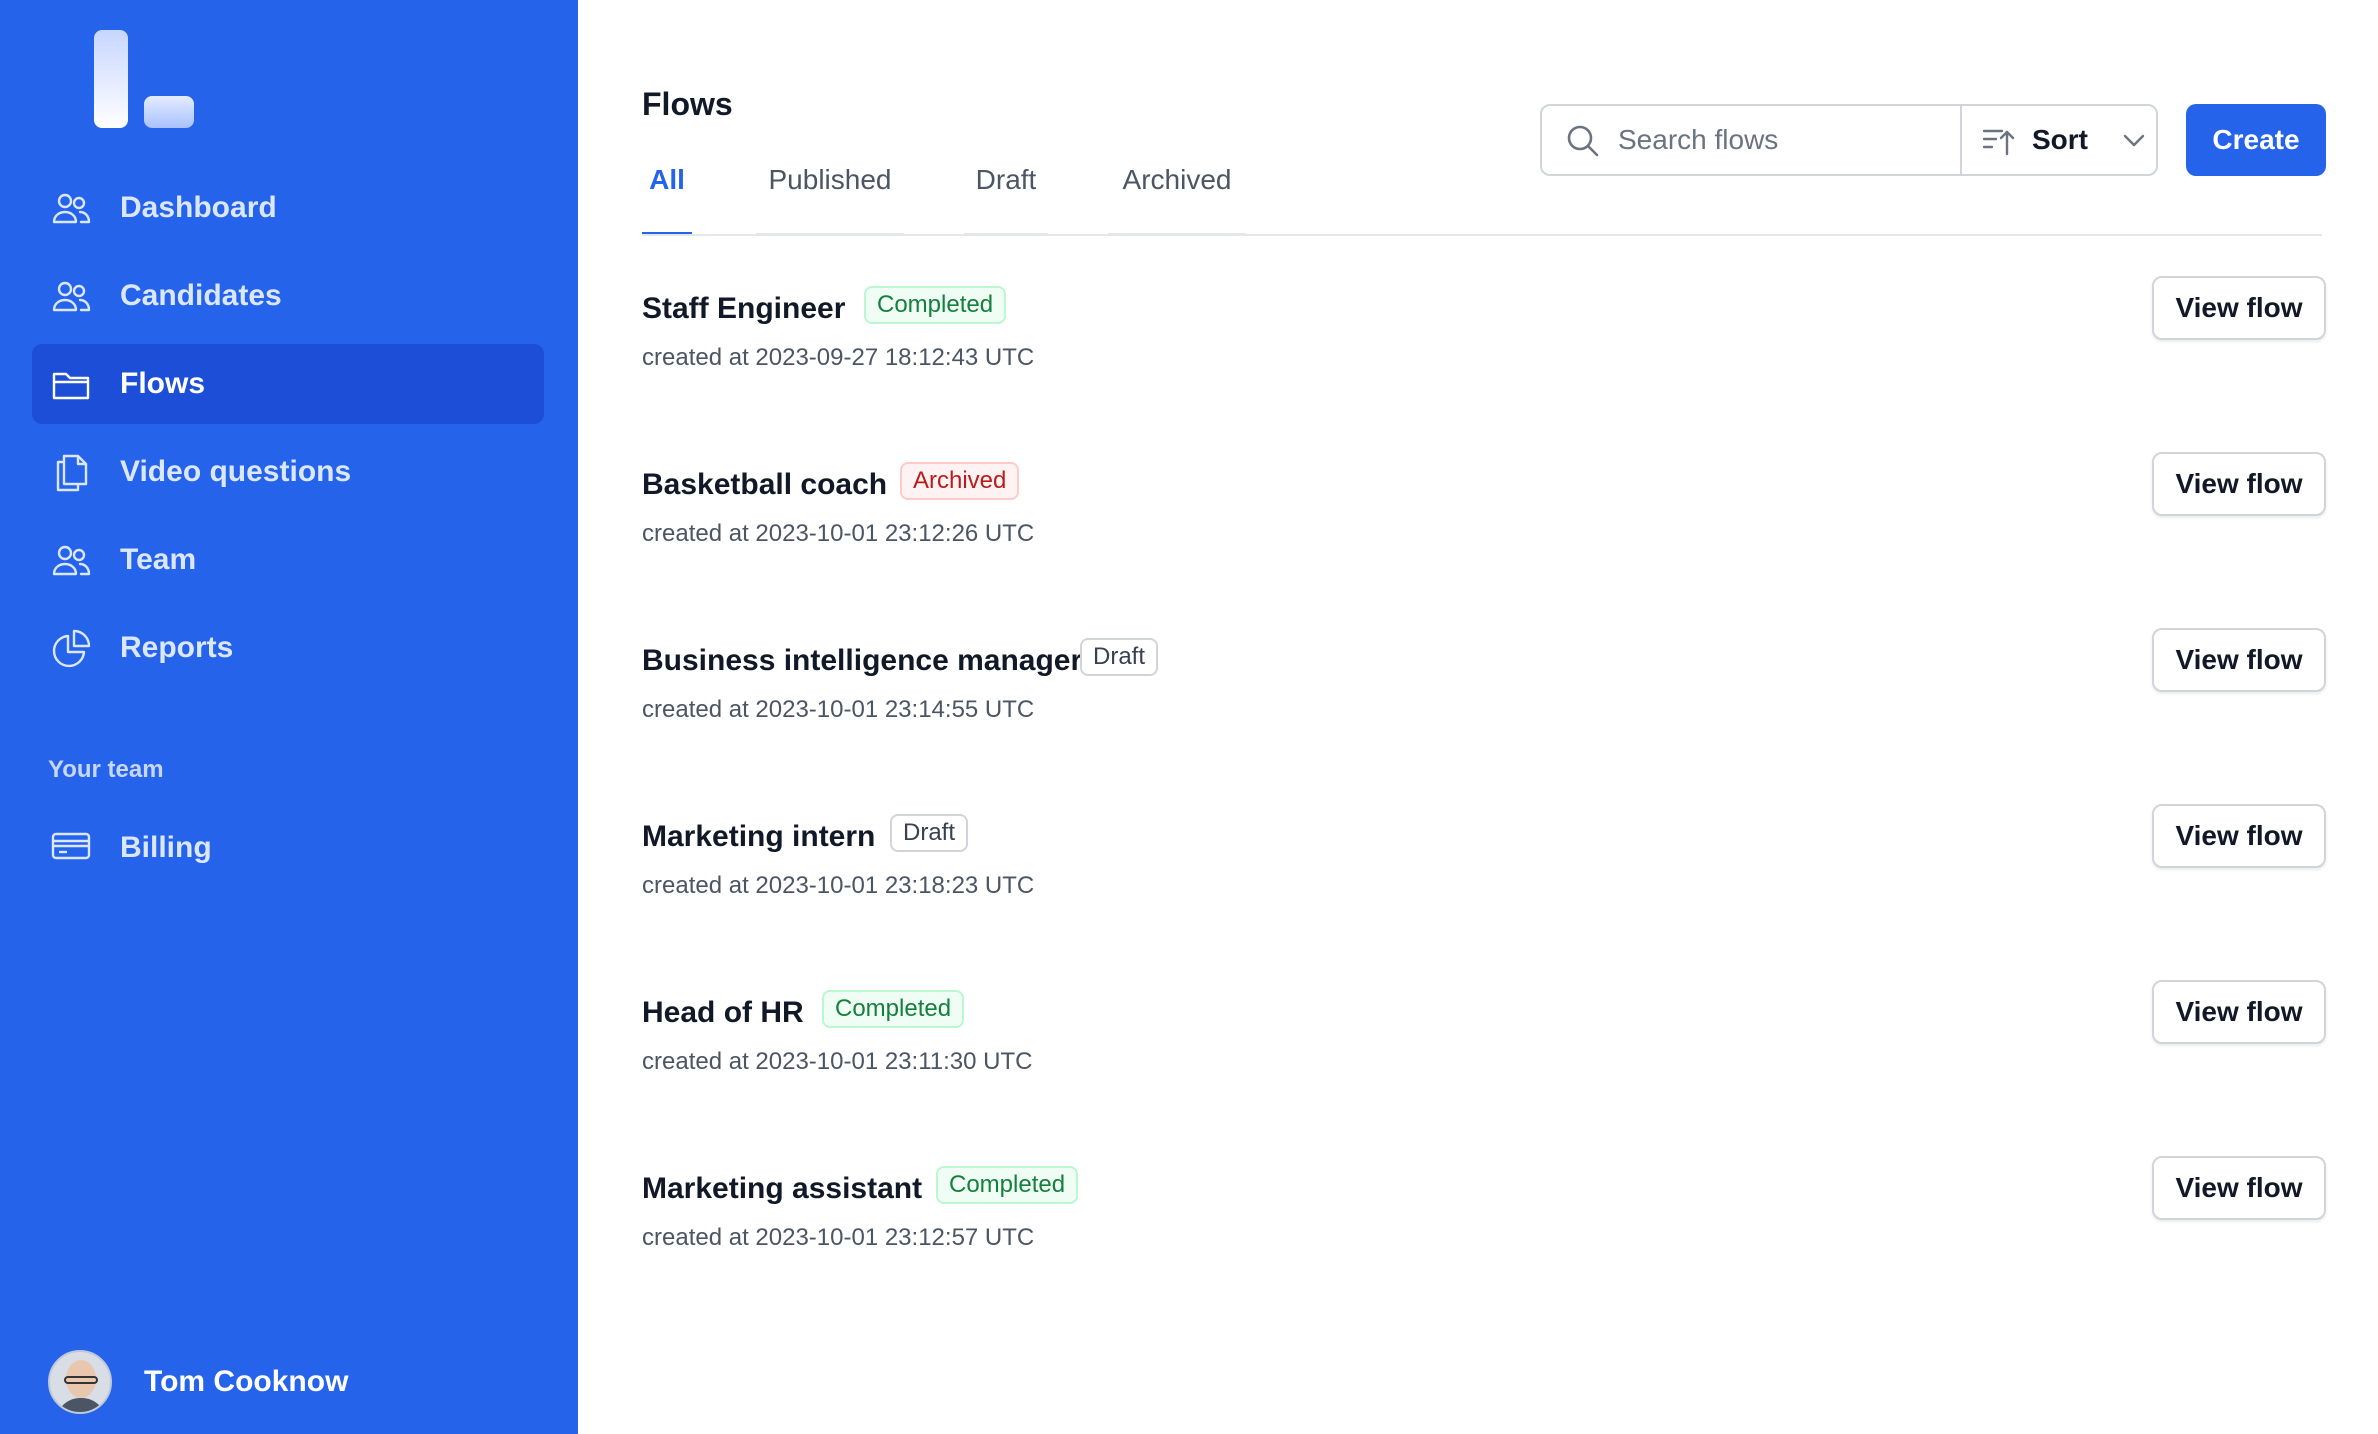  Describe the element at coordinates (960, 481) in the screenshot. I see `status-badge: Archived` at that location.